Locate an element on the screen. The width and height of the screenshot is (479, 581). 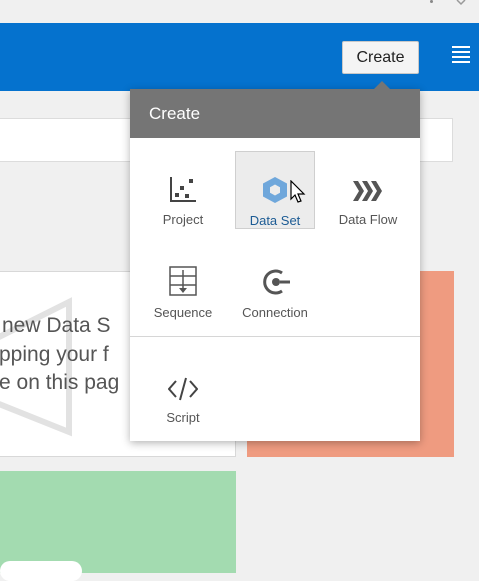
green-card is located at coordinates (118, 522).